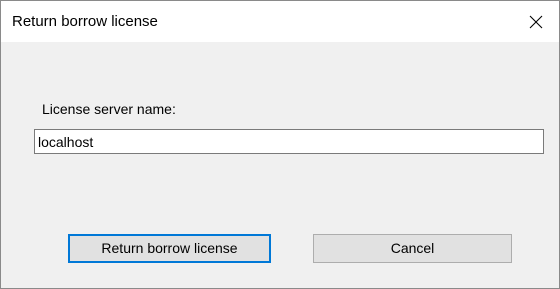 This screenshot has width=560, height=289. Describe the element at coordinates (280, 21) in the screenshot. I see `title-bar: Return borrow license` at that location.